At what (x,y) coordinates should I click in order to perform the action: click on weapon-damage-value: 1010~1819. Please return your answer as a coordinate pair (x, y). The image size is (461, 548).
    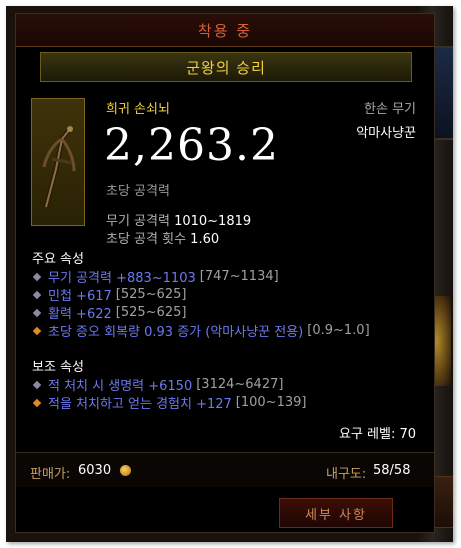
    Looking at the image, I should click on (213, 221).